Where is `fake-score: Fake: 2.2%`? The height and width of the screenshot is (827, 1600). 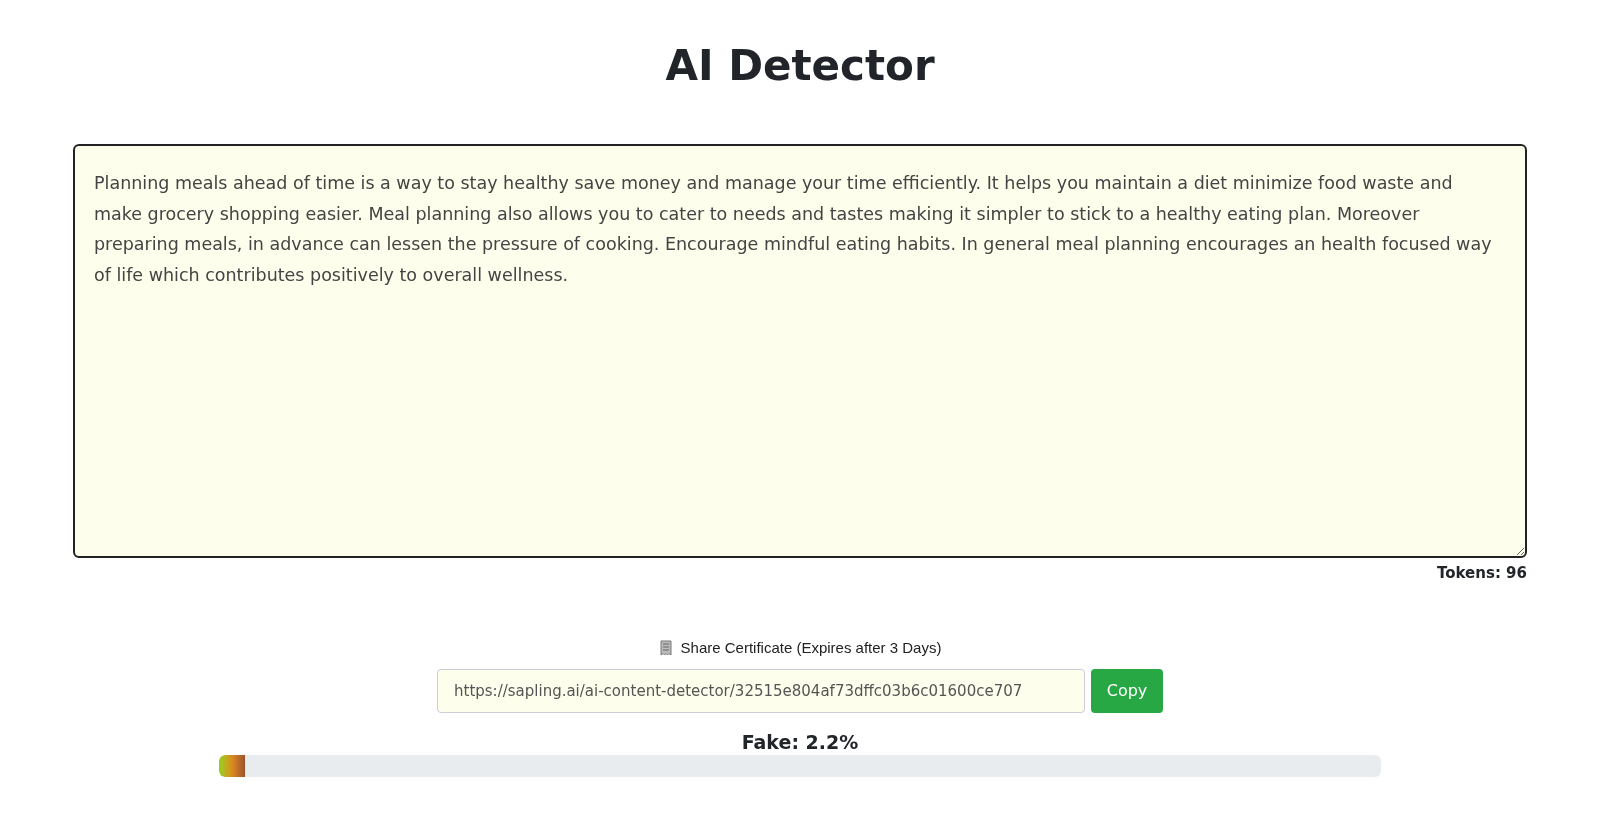 fake-score: Fake: 2.2% is located at coordinates (800, 742).